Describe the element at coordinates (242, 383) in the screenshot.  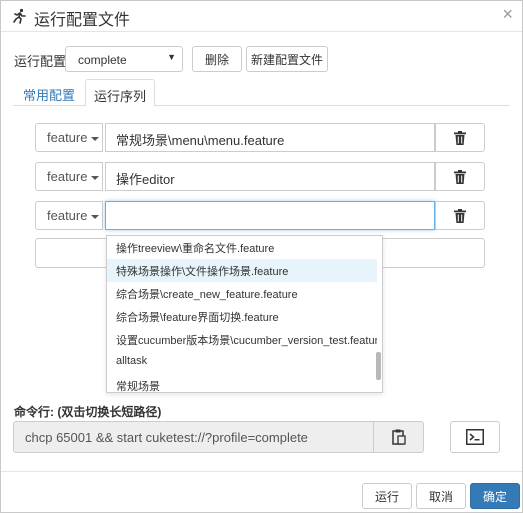
I see `autocomplete-item: 常规场景` at that location.